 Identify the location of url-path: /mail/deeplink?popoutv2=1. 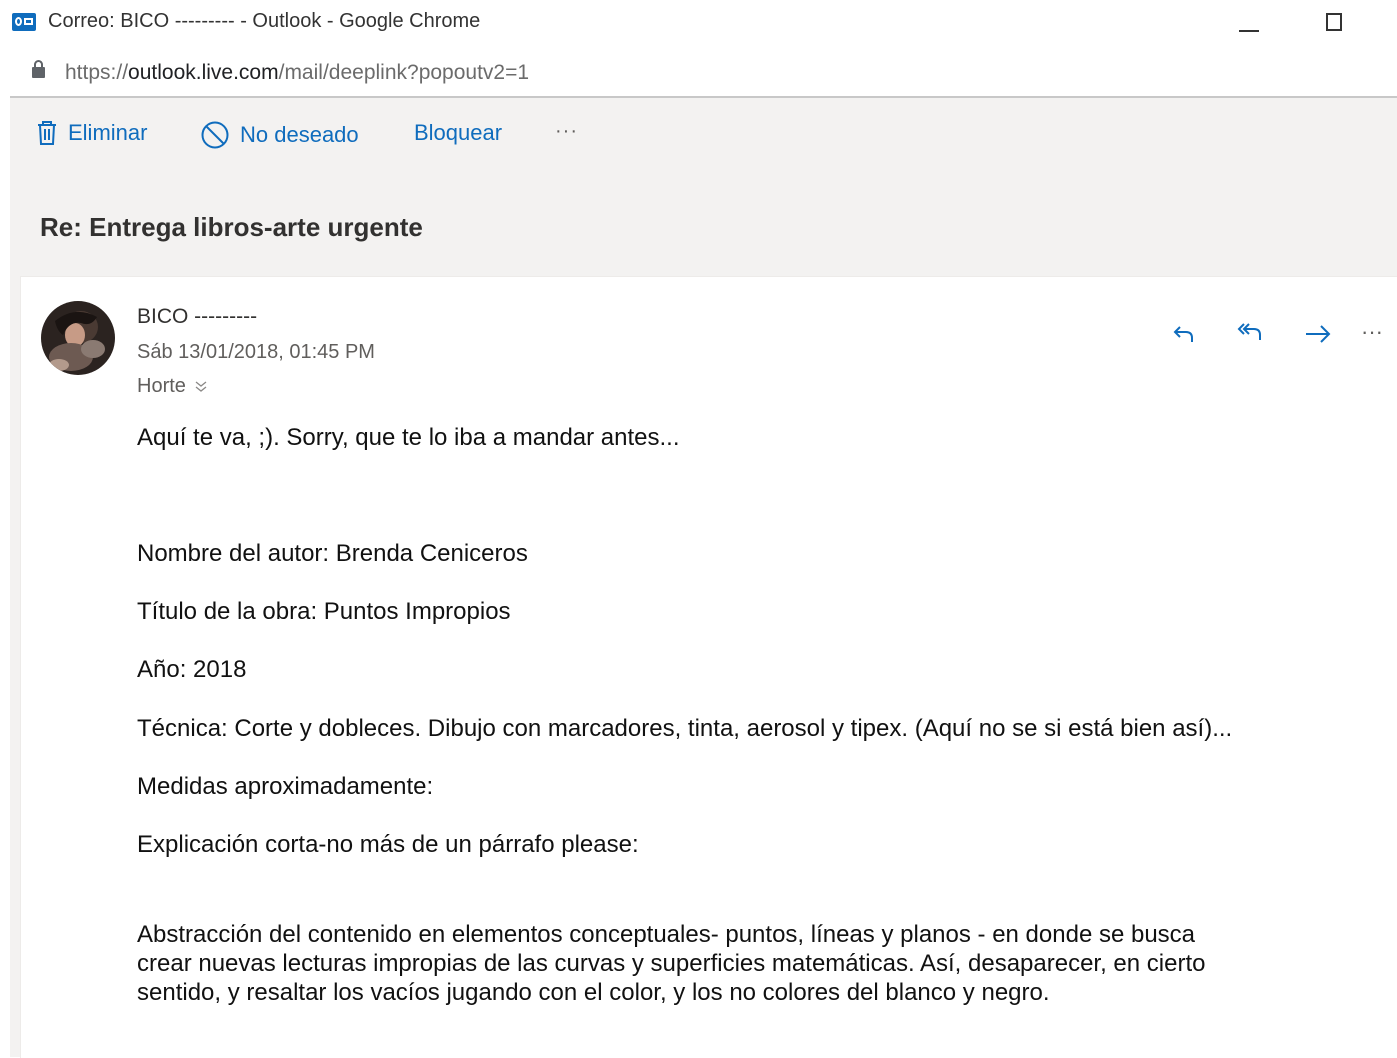
(404, 72).